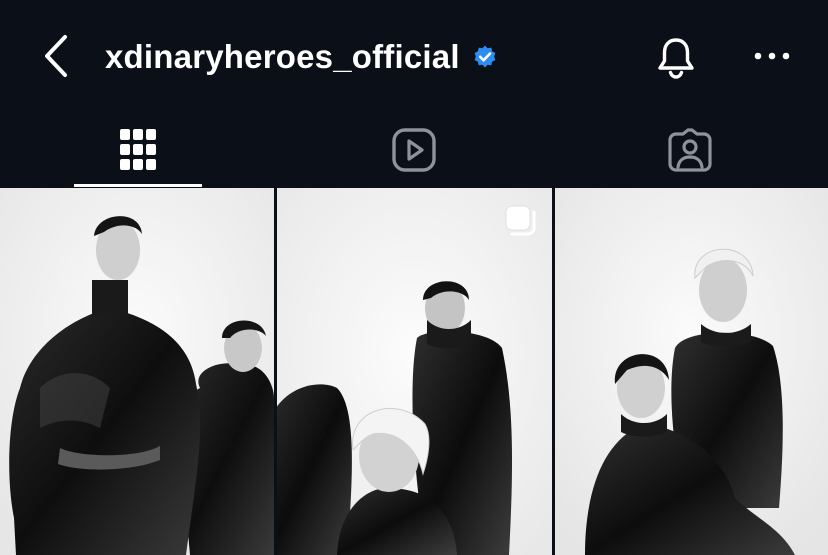 The width and height of the screenshot is (828, 555). I want to click on verified-badge-icon, so click(485, 57).